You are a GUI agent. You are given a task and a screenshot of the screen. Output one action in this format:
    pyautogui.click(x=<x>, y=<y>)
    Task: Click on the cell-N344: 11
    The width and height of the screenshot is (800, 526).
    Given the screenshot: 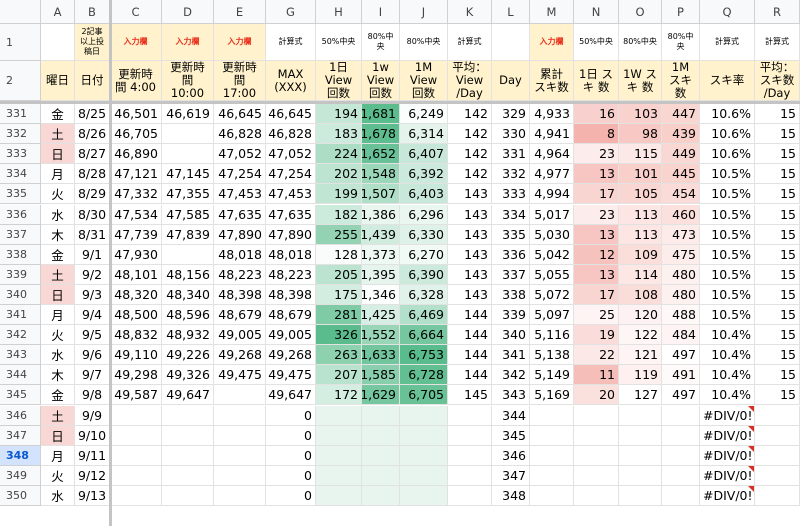 What is the action you would take?
    pyautogui.click(x=596, y=375)
    